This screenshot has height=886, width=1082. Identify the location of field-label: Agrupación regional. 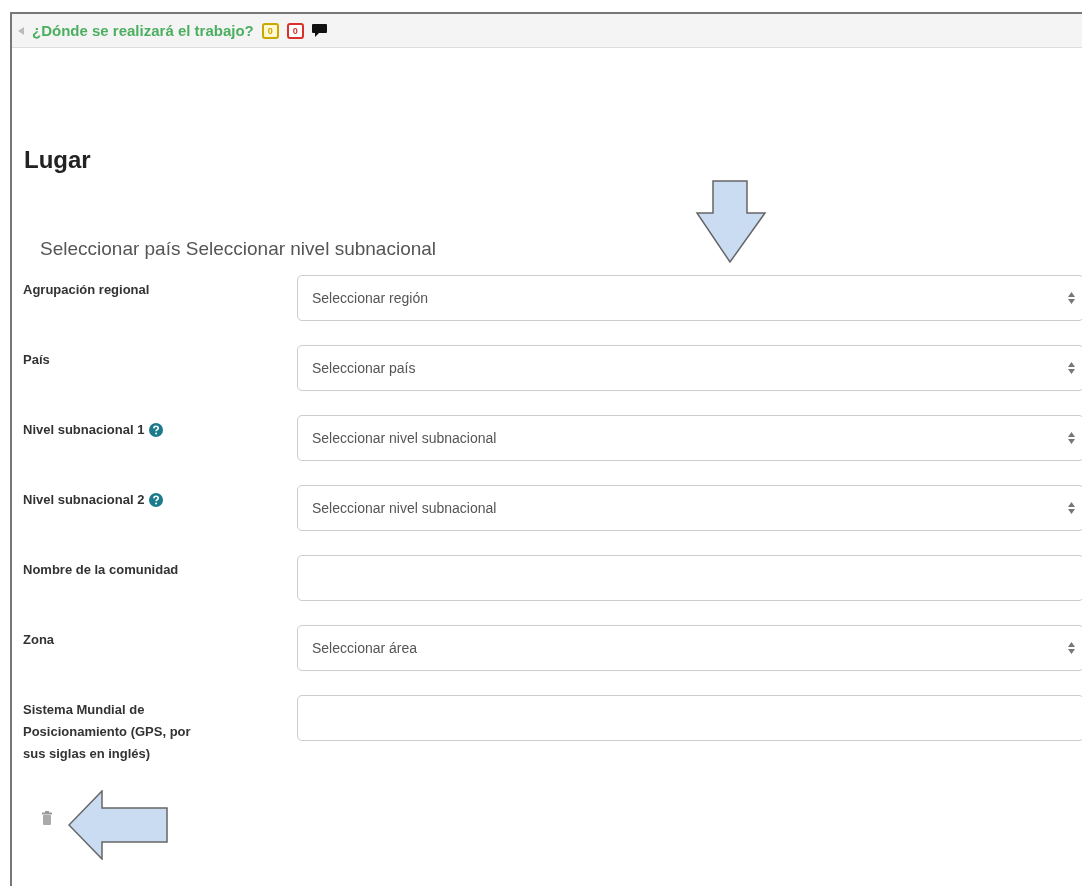
(86, 290).